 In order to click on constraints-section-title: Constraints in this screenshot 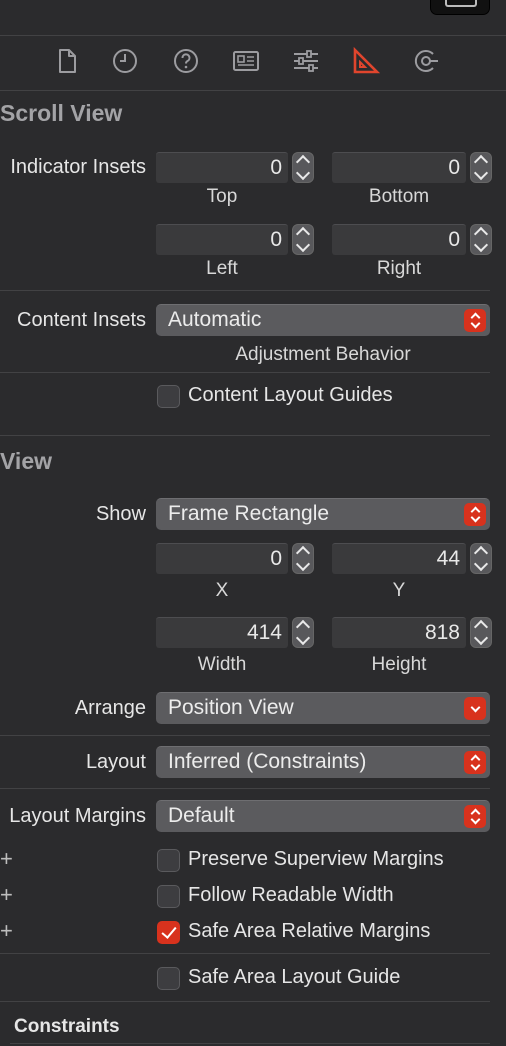, I will do `click(67, 1026)`.